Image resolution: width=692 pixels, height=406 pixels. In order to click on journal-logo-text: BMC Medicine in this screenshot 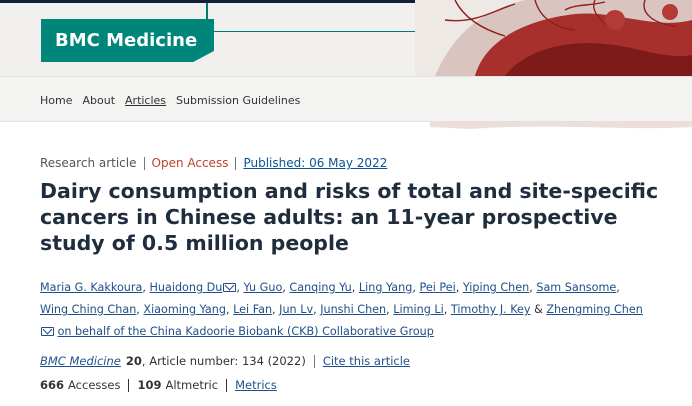, I will do `click(126, 40)`.